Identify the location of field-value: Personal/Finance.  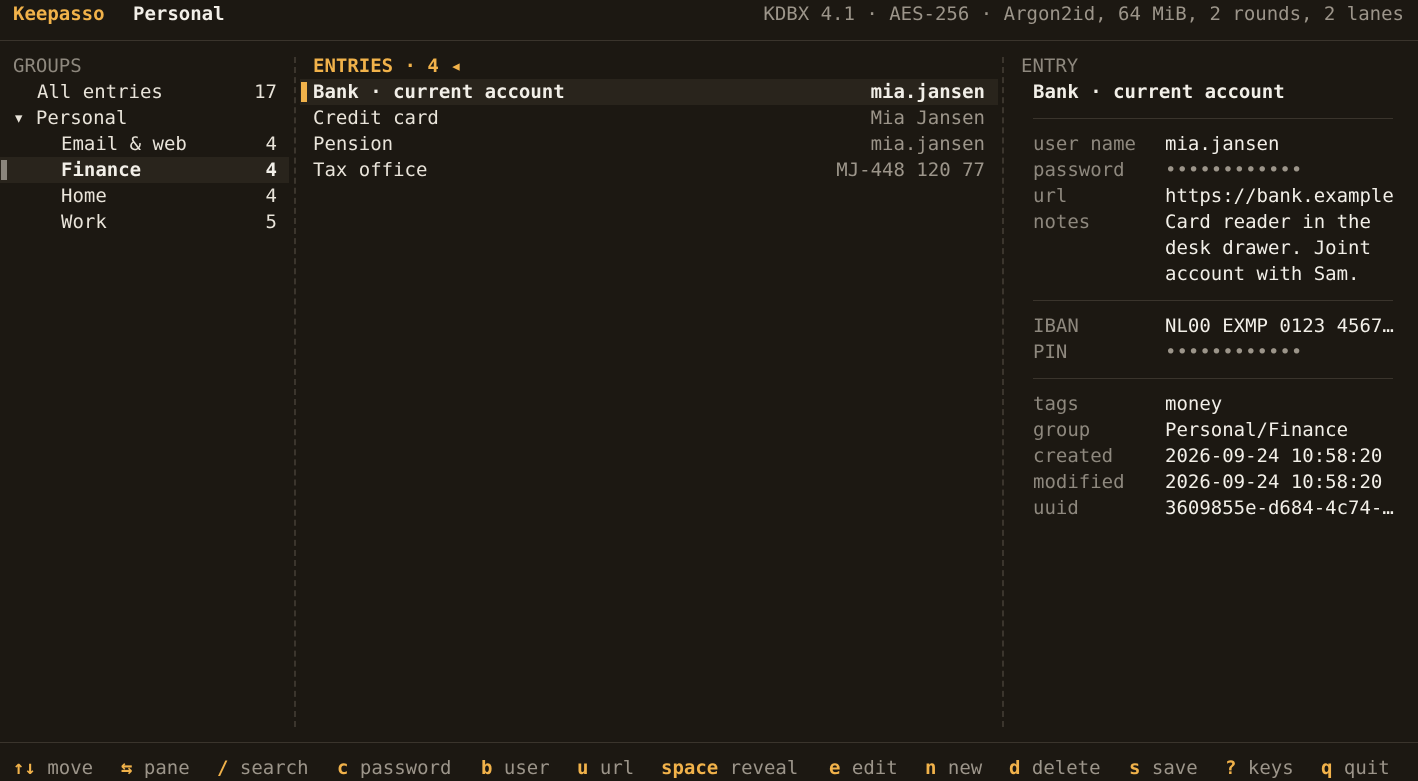
(1257, 430).